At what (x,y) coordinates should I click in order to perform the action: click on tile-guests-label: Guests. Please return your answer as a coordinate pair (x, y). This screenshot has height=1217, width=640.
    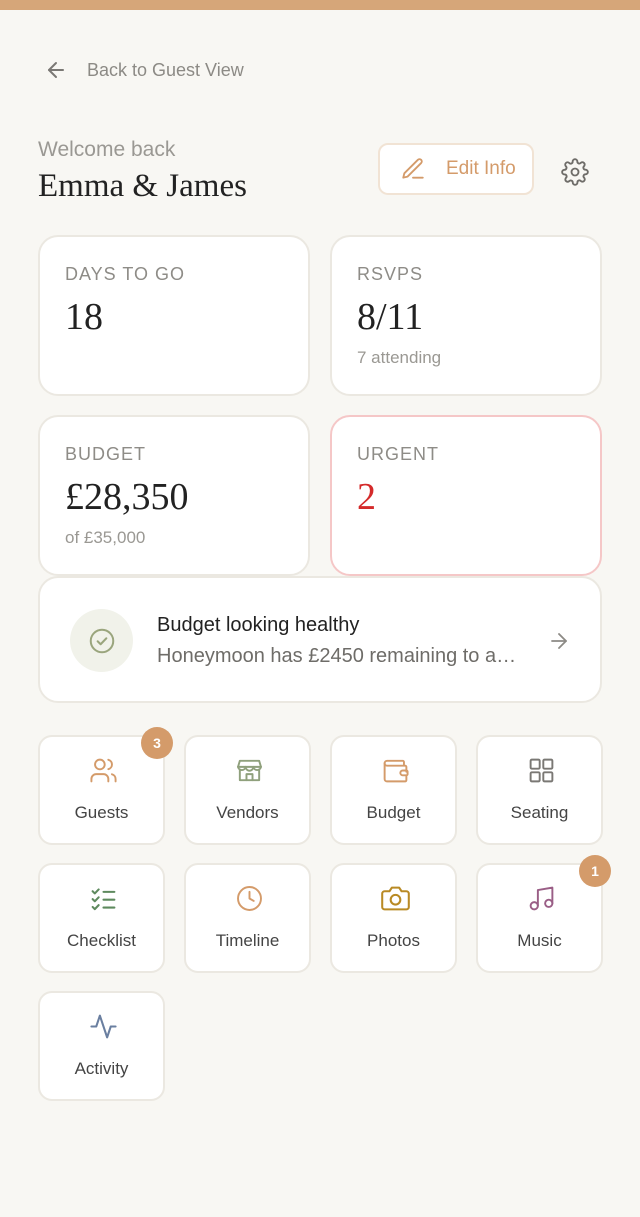
    Looking at the image, I should click on (101, 812).